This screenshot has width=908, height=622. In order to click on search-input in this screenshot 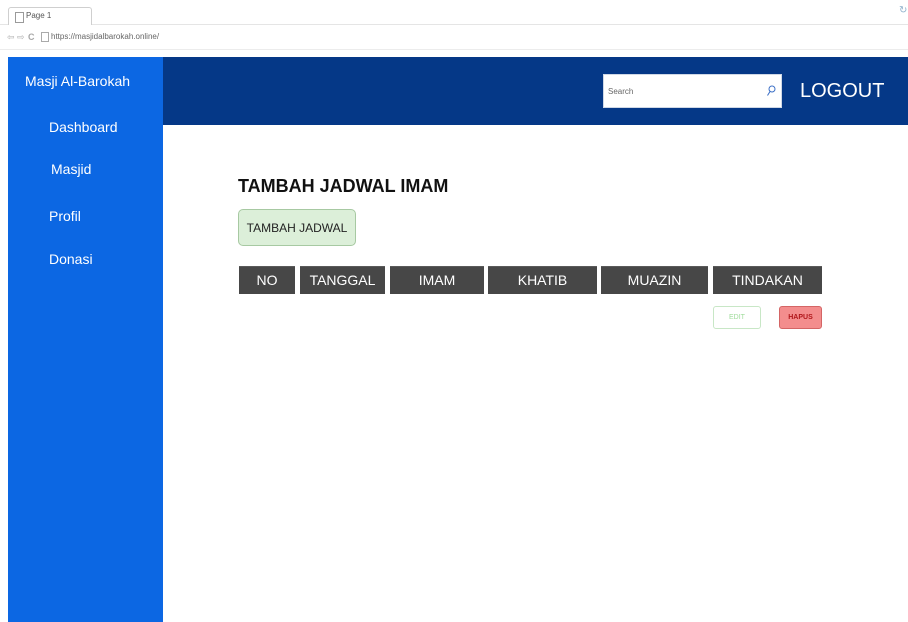, I will do `click(683, 91)`.